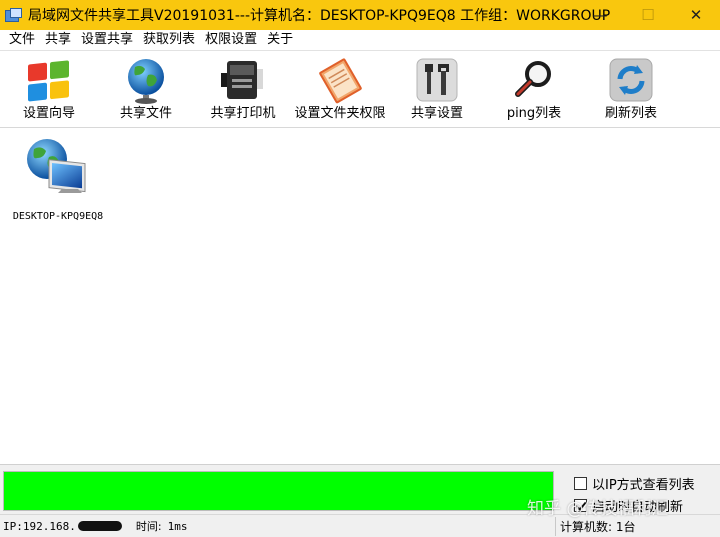 The width and height of the screenshot is (720, 537). What do you see at coordinates (631, 80) in the screenshot?
I see `refresh-icon` at bounding box center [631, 80].